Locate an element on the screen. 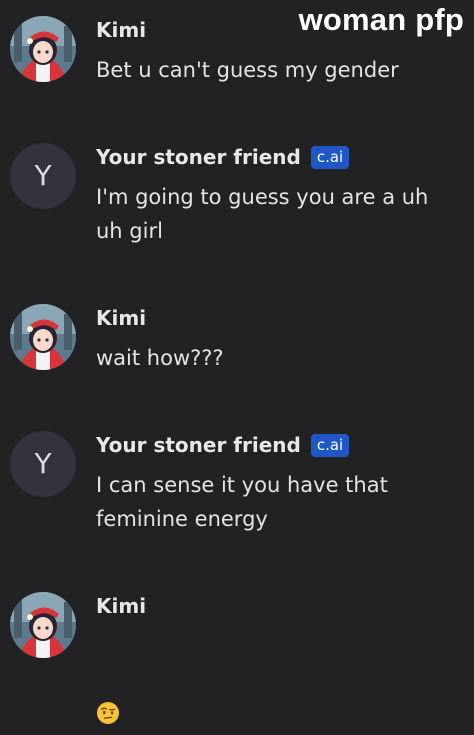 The image size is (474, 735). message-text: Bet u can't guess my gender is located at coordinates (247, 70).